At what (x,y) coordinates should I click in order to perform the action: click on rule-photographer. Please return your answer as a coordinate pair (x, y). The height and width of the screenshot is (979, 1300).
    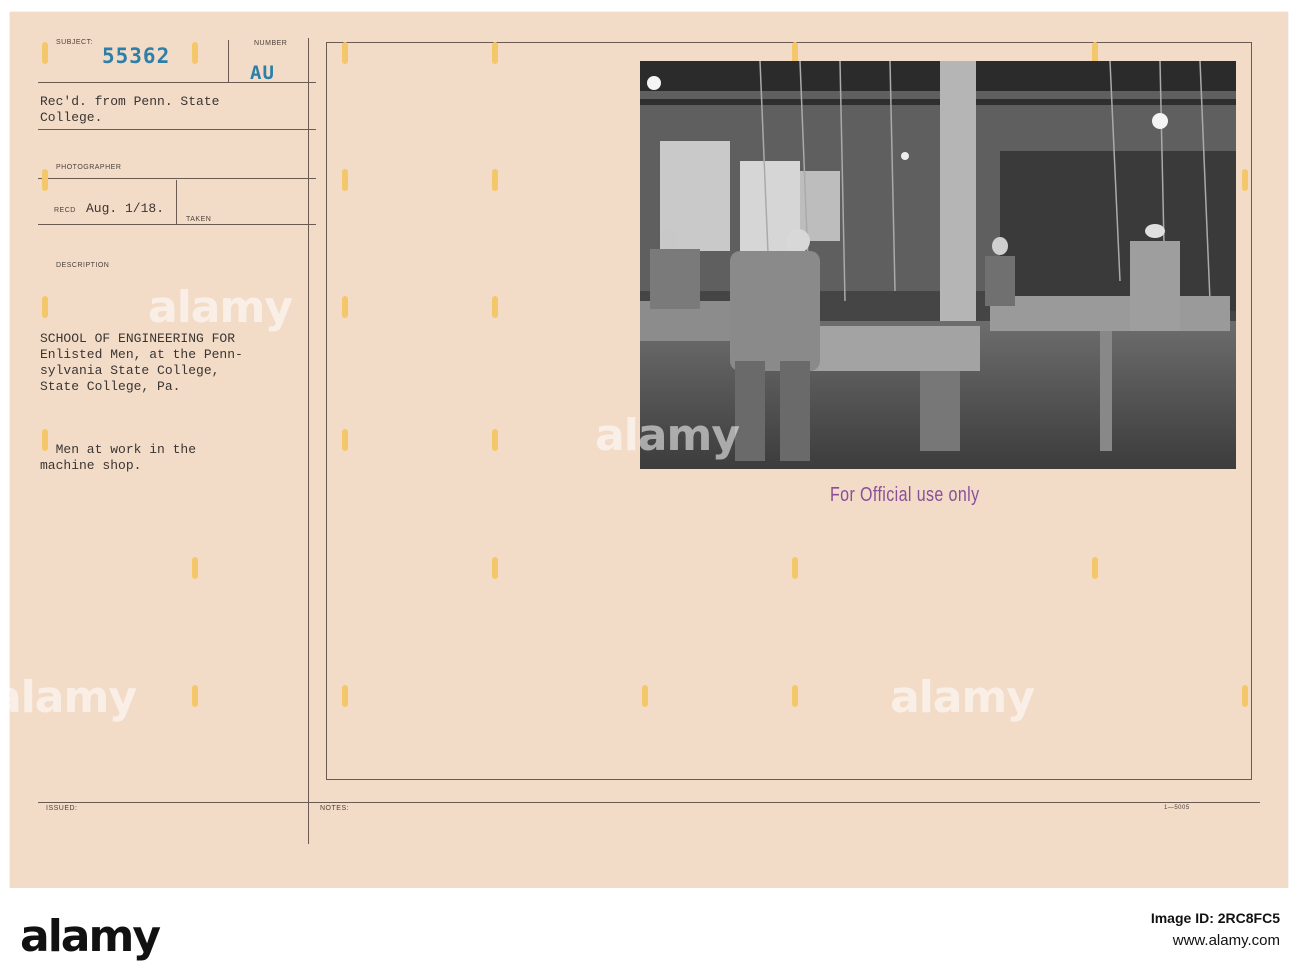
    Looking at the image, I should click on (177, 178).